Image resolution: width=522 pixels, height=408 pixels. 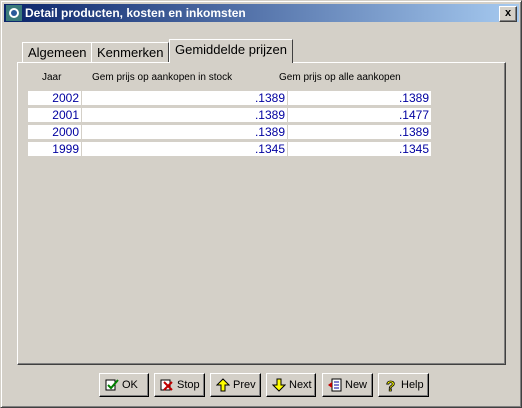 What do you see at coordinates (244, 385) in the screenshot?
I see `prev-label: Prev` at bounding box center [244, 385].